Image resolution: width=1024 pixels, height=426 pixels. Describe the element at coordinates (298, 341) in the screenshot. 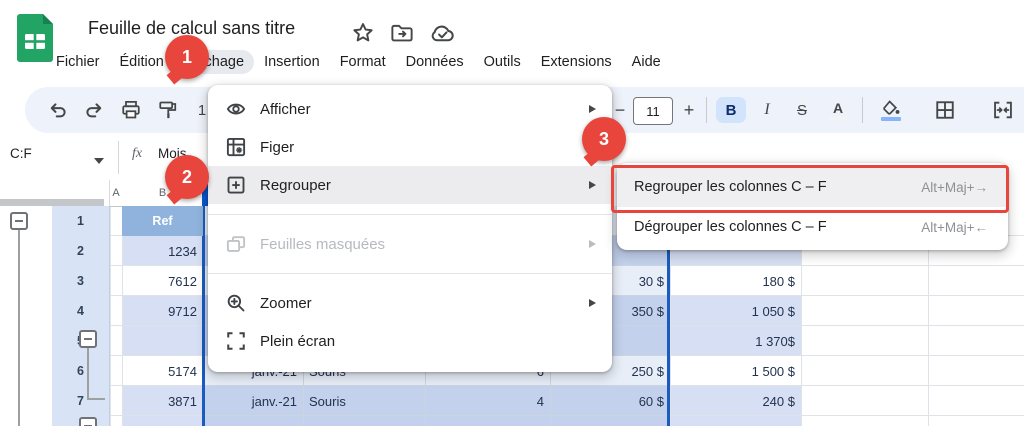

I see `menu-item-label: Plein écran` at that location.